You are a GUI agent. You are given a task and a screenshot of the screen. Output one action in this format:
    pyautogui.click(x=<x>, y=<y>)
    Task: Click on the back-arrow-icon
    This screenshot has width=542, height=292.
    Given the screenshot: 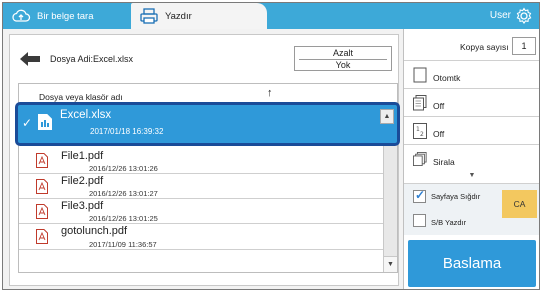 What is the action you would take?
    pyautogui.click(x=30, y=59)
    